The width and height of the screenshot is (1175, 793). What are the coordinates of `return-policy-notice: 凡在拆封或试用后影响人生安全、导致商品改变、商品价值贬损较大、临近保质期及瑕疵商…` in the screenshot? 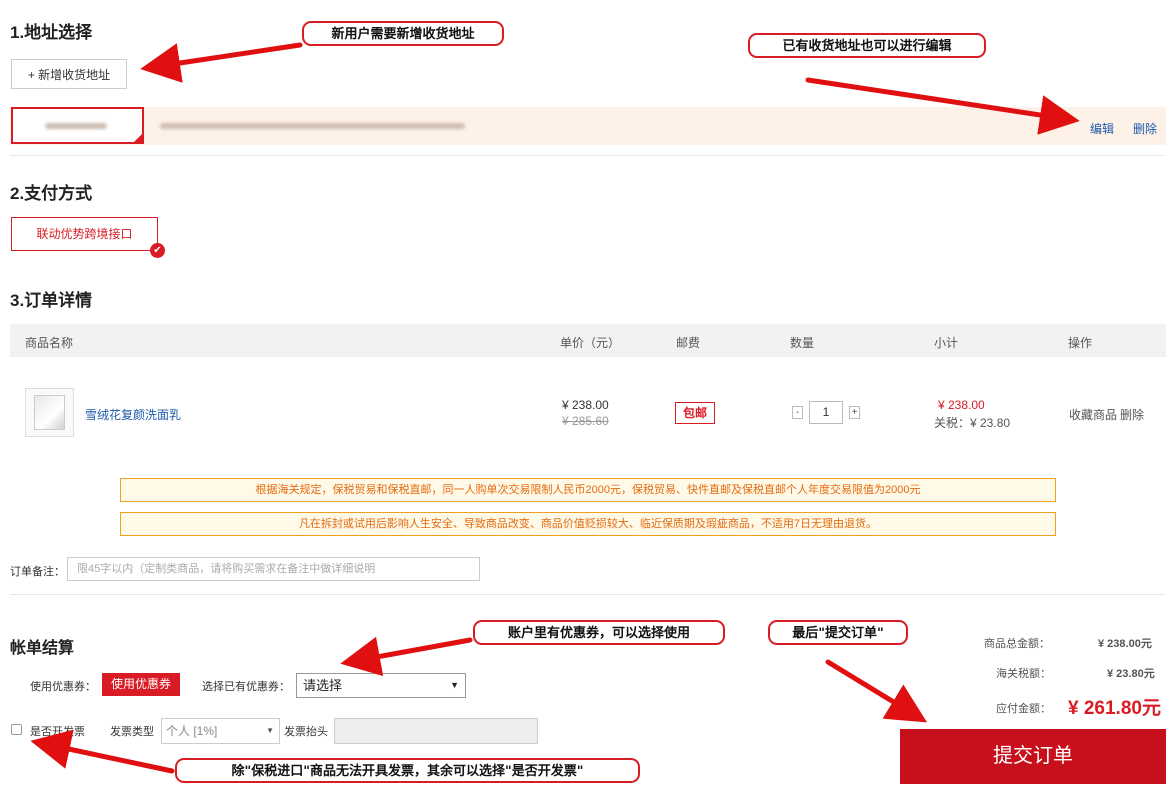 It's located at (588, 524).